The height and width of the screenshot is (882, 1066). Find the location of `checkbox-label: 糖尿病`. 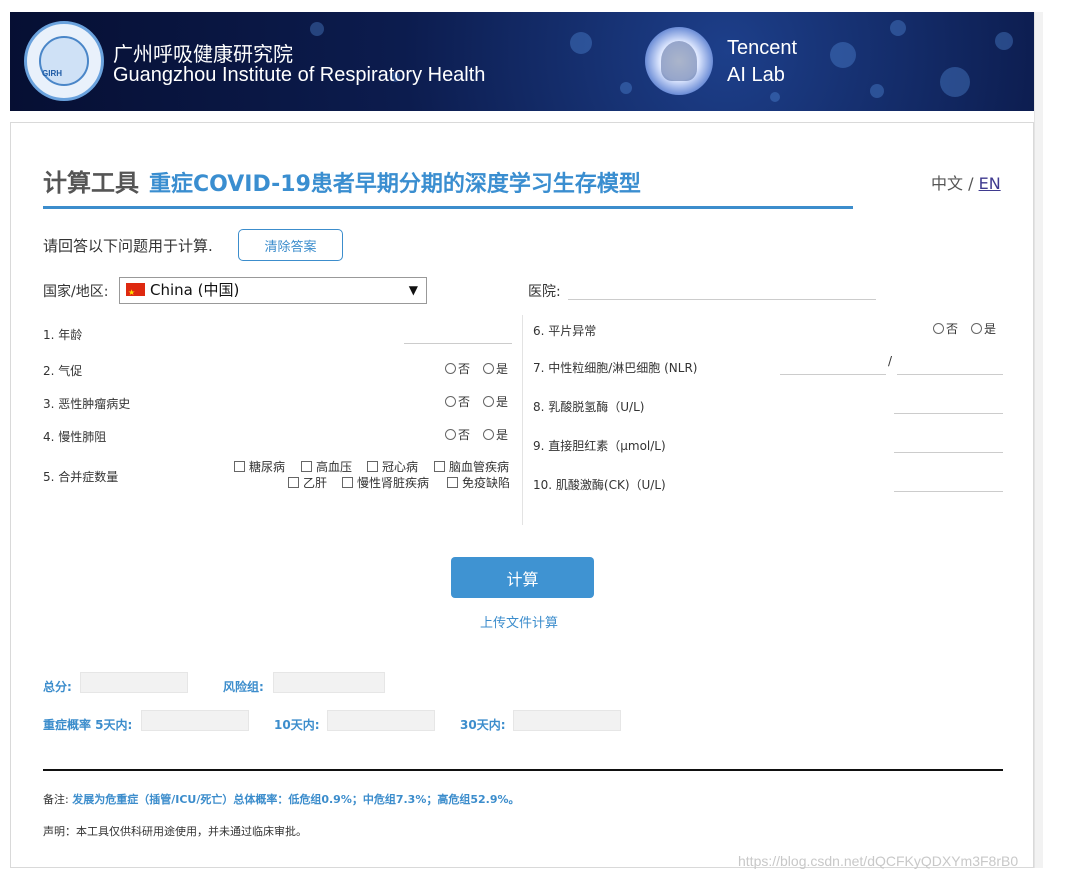

checkbox-label: 糖尿病 is located at coordinates (267, 467).